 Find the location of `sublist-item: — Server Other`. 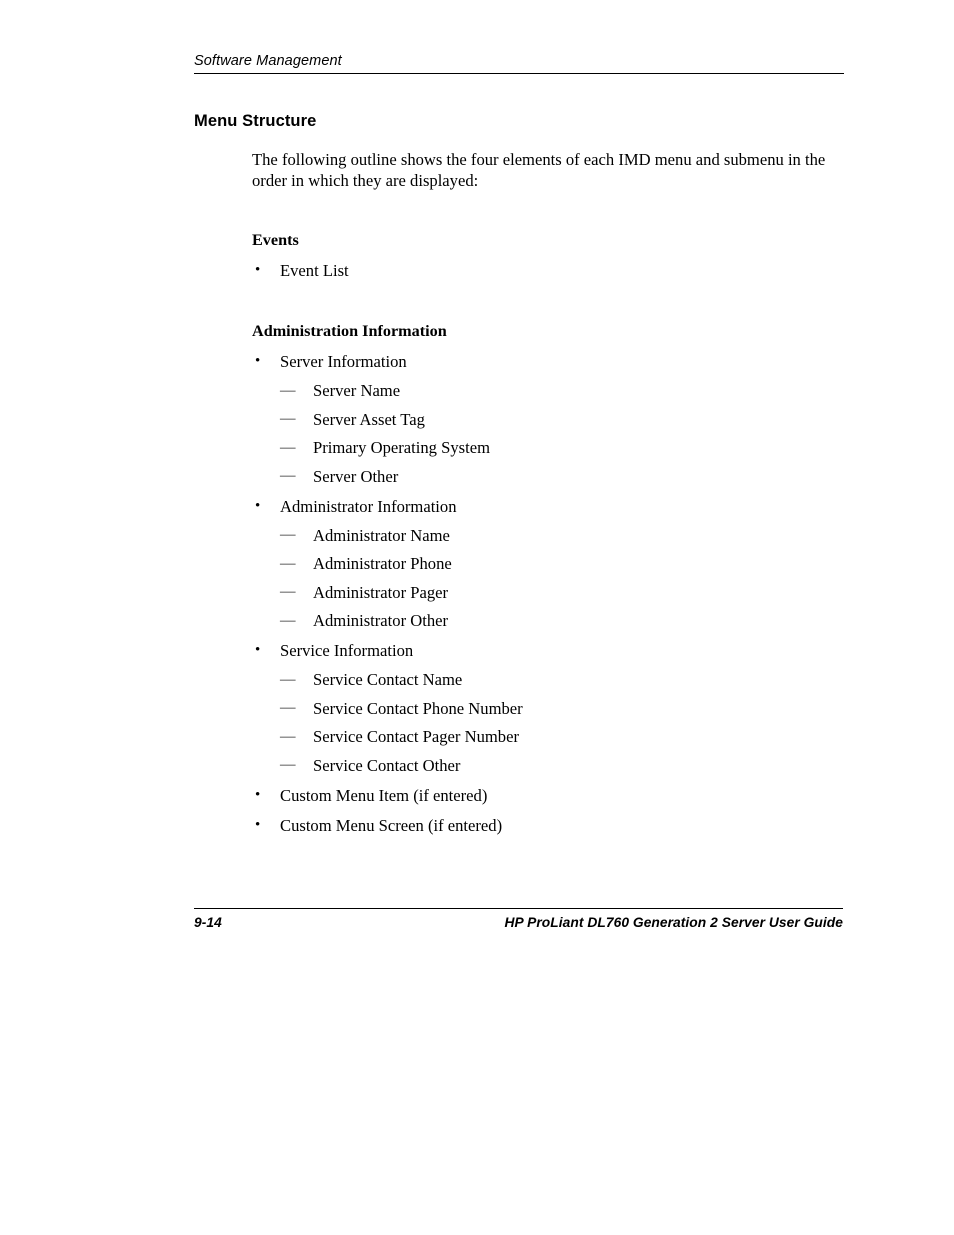

sublist-item: — Server Other is located at coordinates (563, 477).